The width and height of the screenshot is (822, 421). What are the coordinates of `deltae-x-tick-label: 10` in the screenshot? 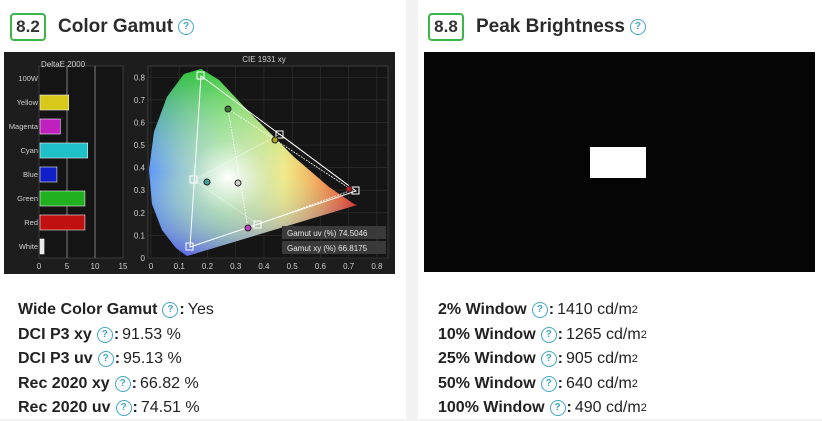 It's located at (95, 266).